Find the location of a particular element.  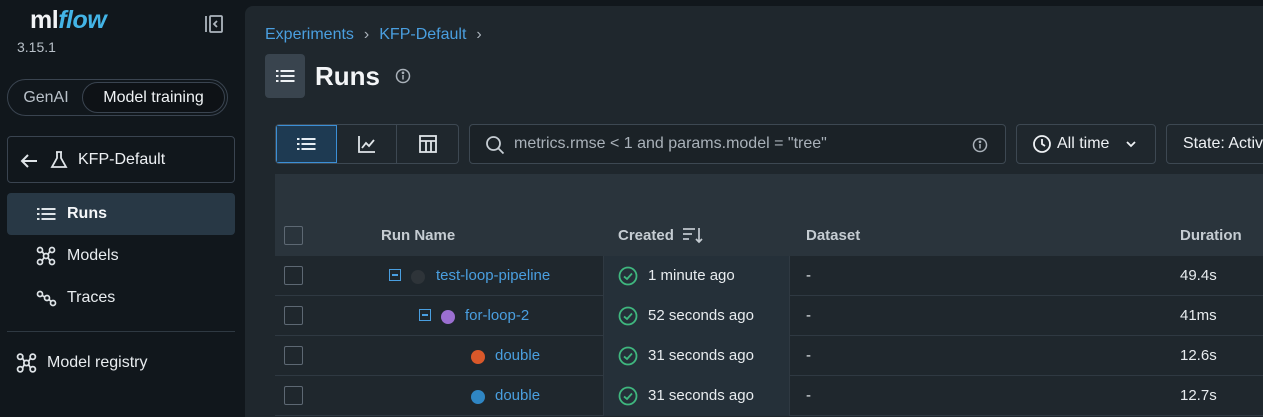

time-filter-dropdown: All time is located at coordinates (1086, 144).